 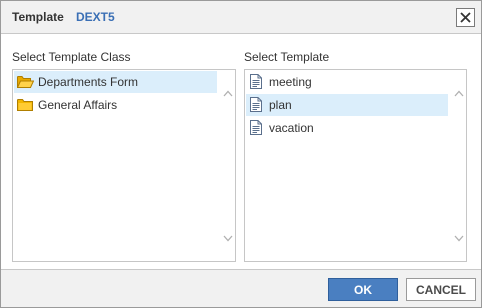 I want to click on list-item-label: General Affairs, so click(x=78, y=105).